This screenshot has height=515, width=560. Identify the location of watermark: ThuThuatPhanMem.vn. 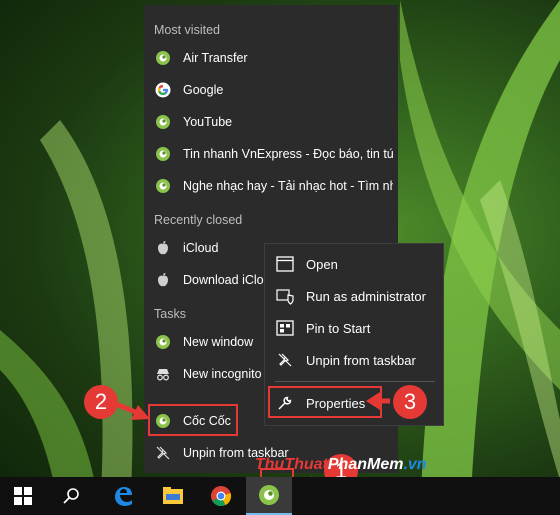
(341, 465).